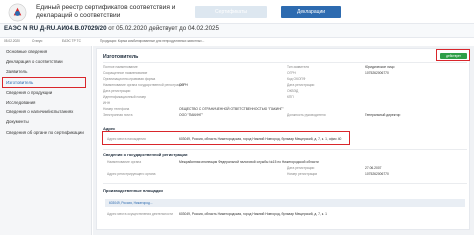 The image size is (474, 240). What do you see at coordinates (120, 67) in the screenshot?
I see `field-label: Полное наименование` at bounding box center [120, 67].